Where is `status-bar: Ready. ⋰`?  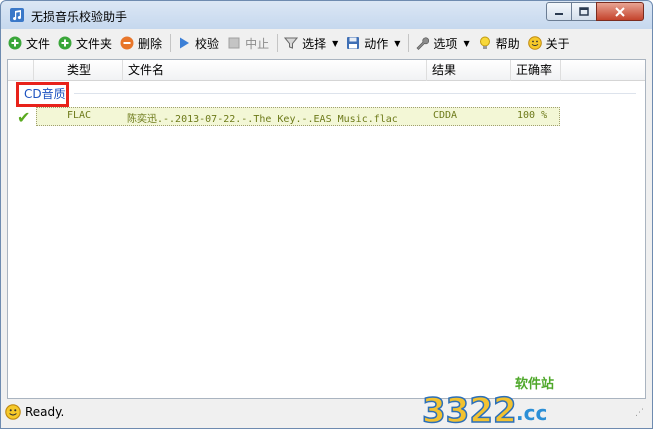
status-bar: Ready. ⋰ is located at coordinates (326, 412).